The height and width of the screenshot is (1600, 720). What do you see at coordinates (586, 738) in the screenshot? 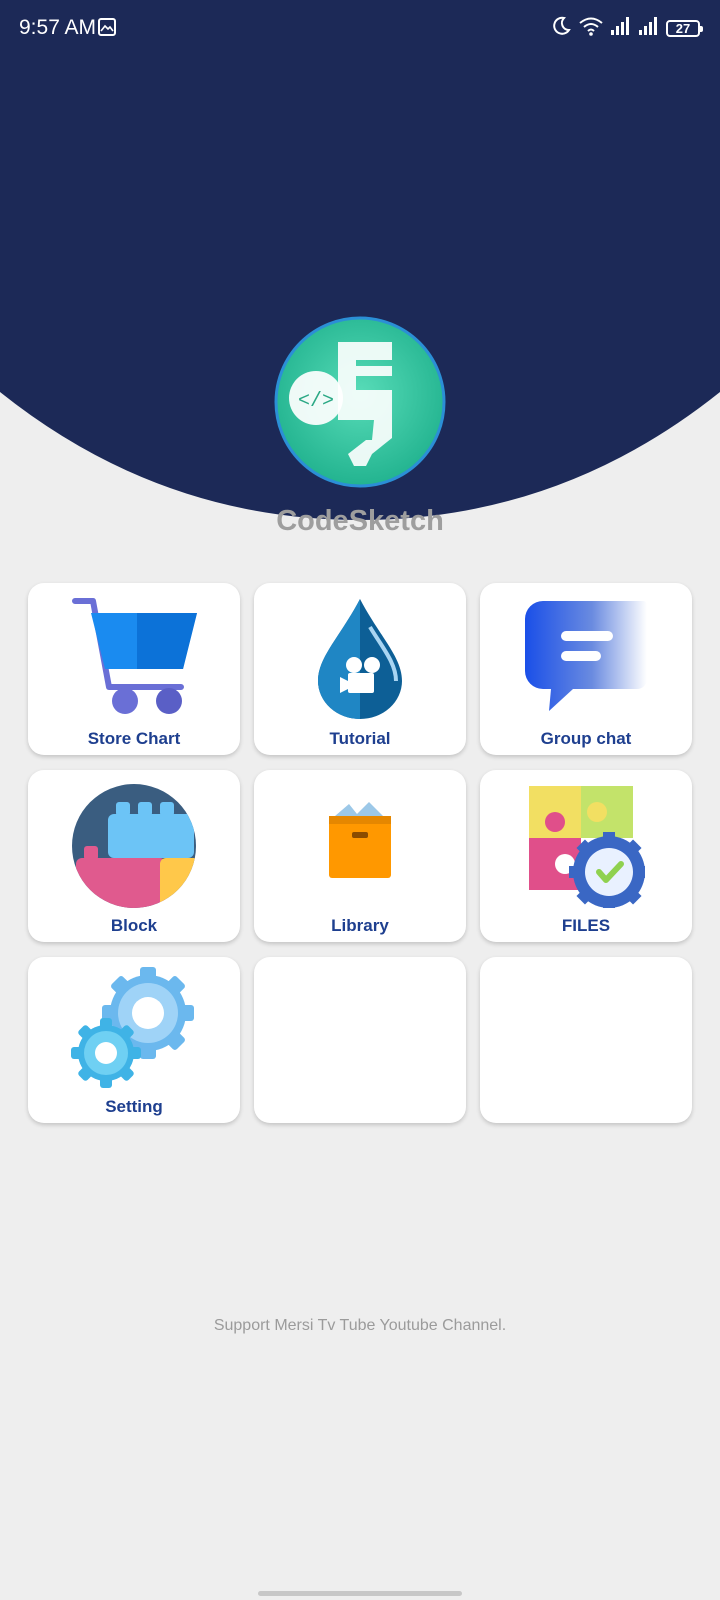
I see `menu-label: Group chat` at bounding box center [586, 738].